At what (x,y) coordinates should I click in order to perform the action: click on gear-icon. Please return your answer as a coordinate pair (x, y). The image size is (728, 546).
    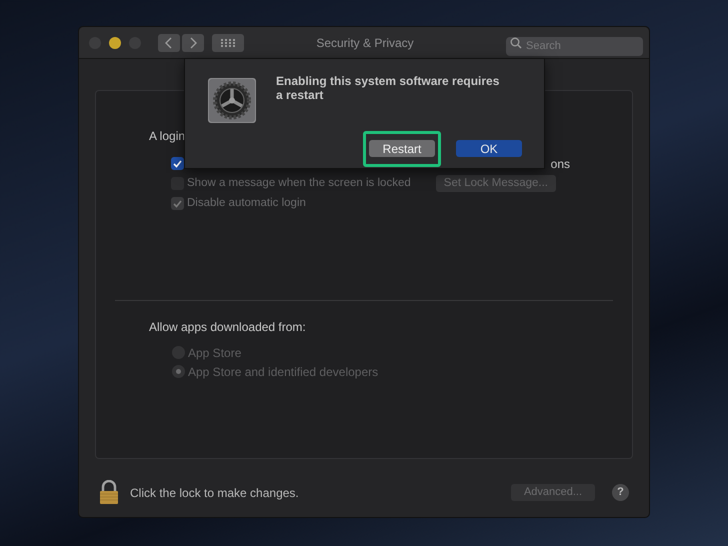
    Looking at the image, I should click on (232, 100).